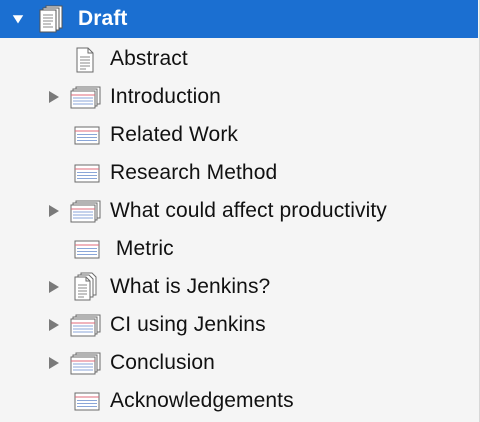  I want to click on binder-row-what-is-jenkins: What is Jenkins?, so click(239, 287).